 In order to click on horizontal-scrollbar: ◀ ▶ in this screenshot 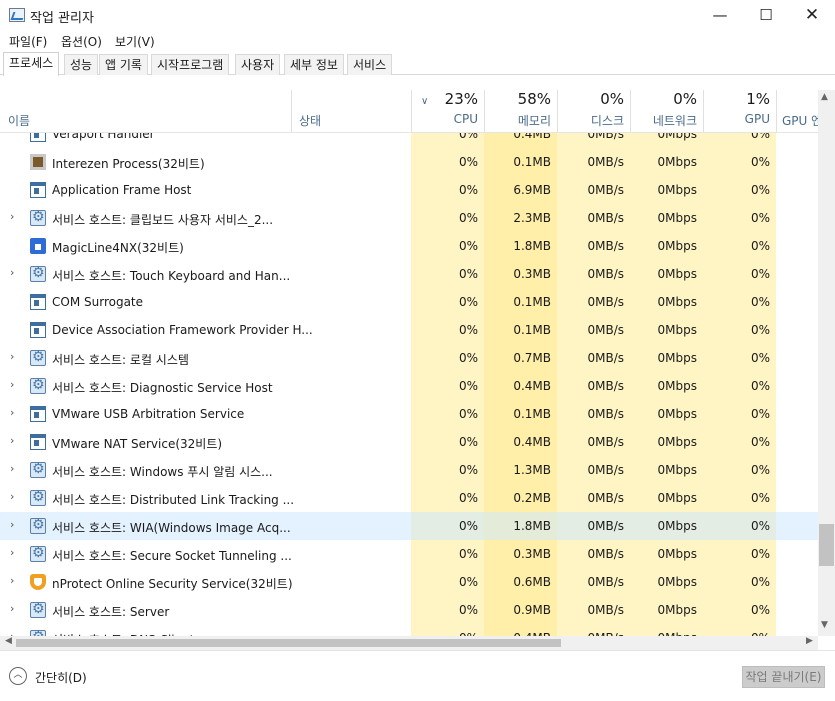, I will do `click(409, 643)`.